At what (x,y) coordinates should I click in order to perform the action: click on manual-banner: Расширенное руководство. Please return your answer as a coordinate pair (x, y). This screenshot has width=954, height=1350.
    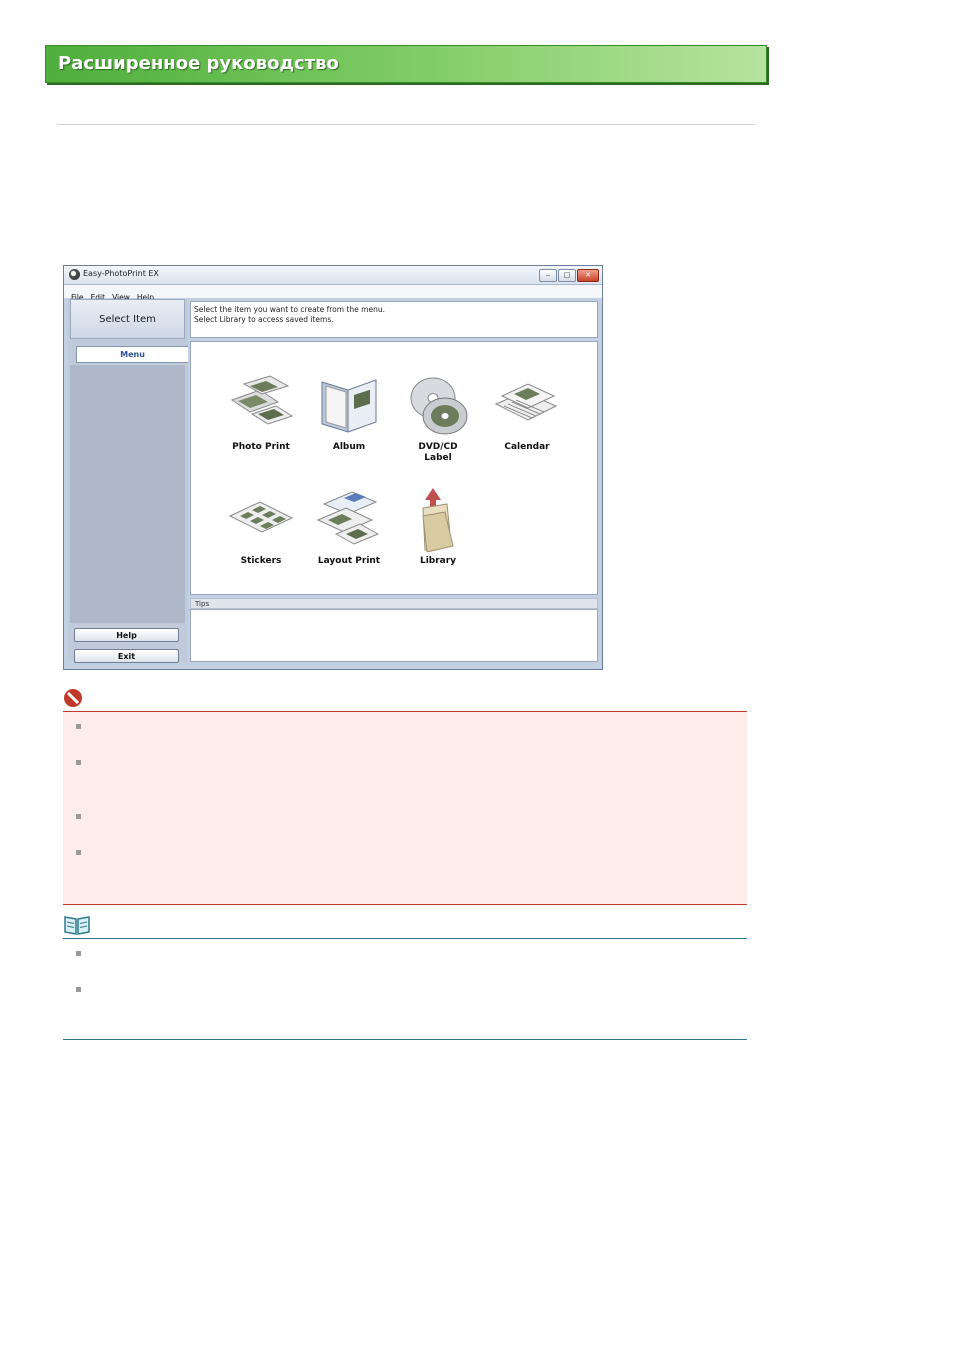
    Looking at the image, I should click on (406, 64).